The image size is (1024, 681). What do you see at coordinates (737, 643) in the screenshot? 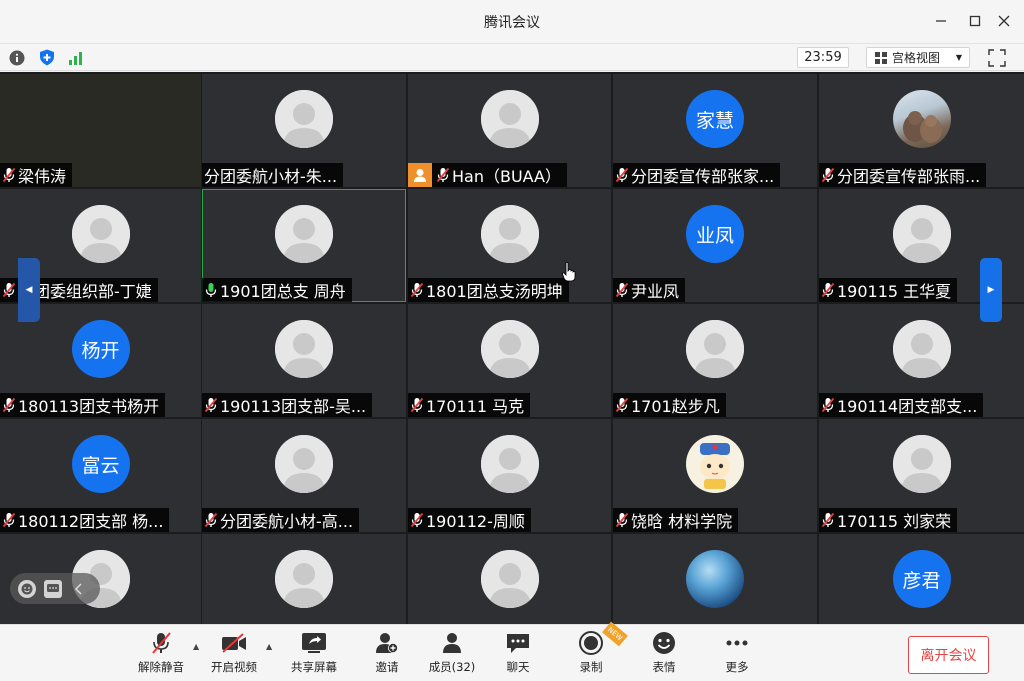
I see `more-dots-icon` at bounding box center [737, 643].